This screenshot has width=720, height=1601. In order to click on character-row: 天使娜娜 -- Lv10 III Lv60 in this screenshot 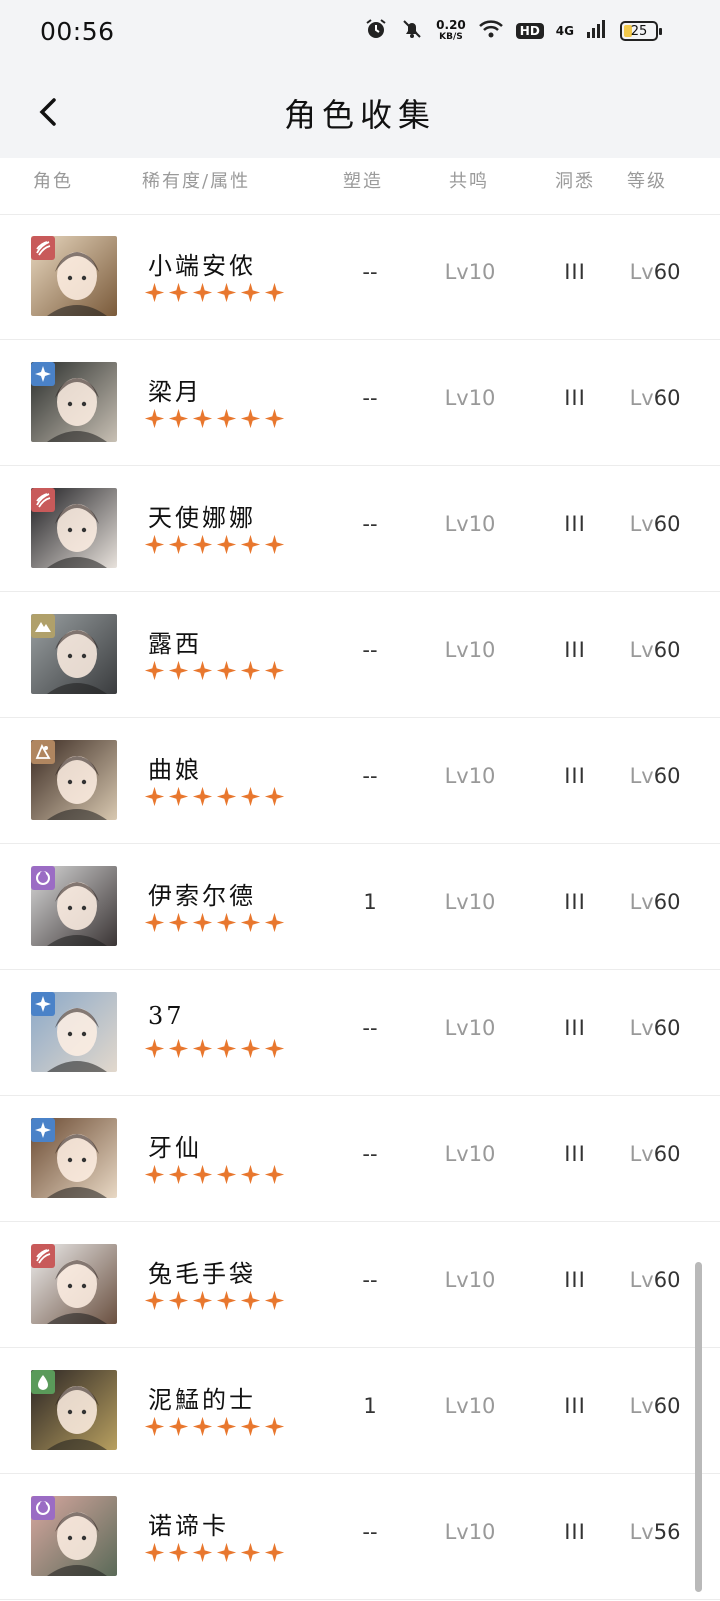, I will do `click(360, 529)`.